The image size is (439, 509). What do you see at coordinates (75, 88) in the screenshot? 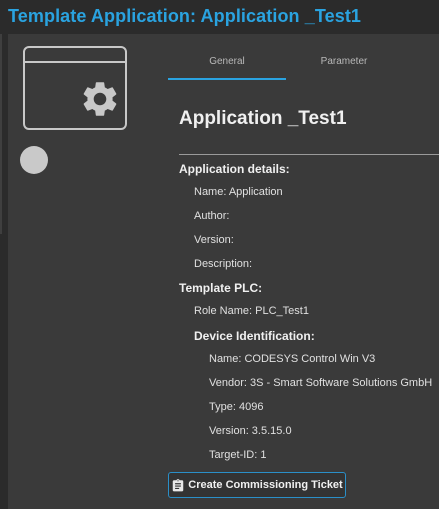
I see `application-icon-card` at bounding box center [75, 88].